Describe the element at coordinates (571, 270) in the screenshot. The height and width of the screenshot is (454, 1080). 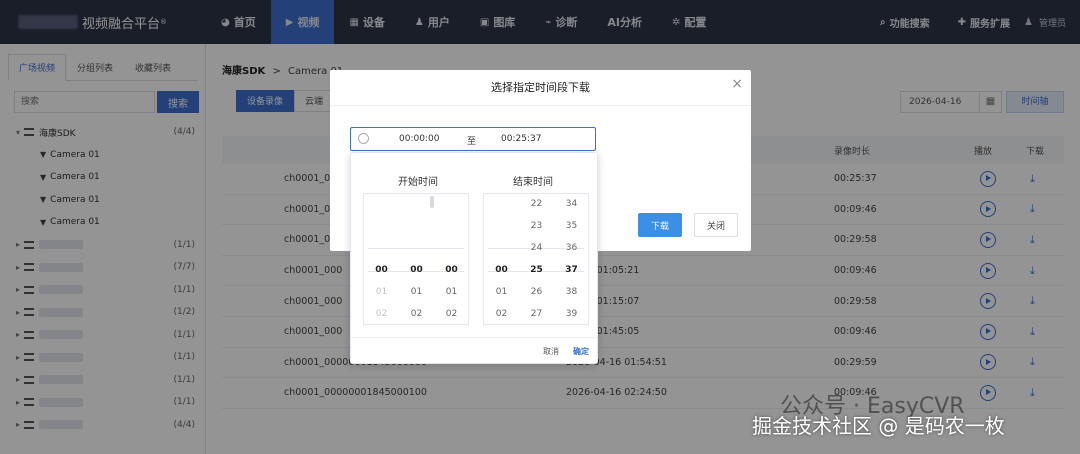
I see `time-option: 37` at that location.